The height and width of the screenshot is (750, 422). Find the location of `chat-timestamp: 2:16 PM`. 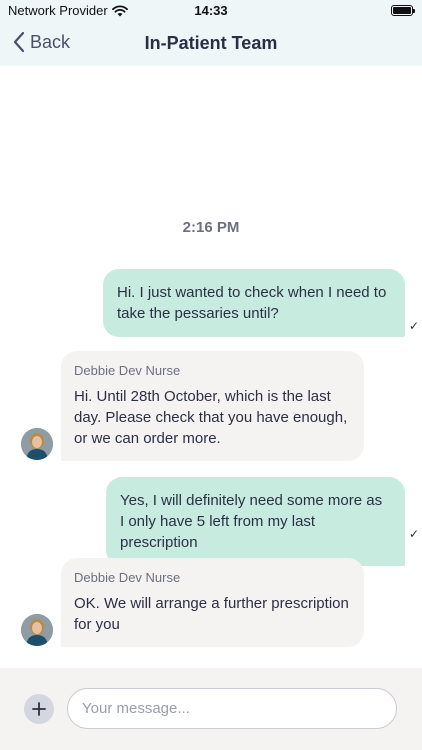

chat-timestamp: 2:16 PM is located at coordinates (211, 227).